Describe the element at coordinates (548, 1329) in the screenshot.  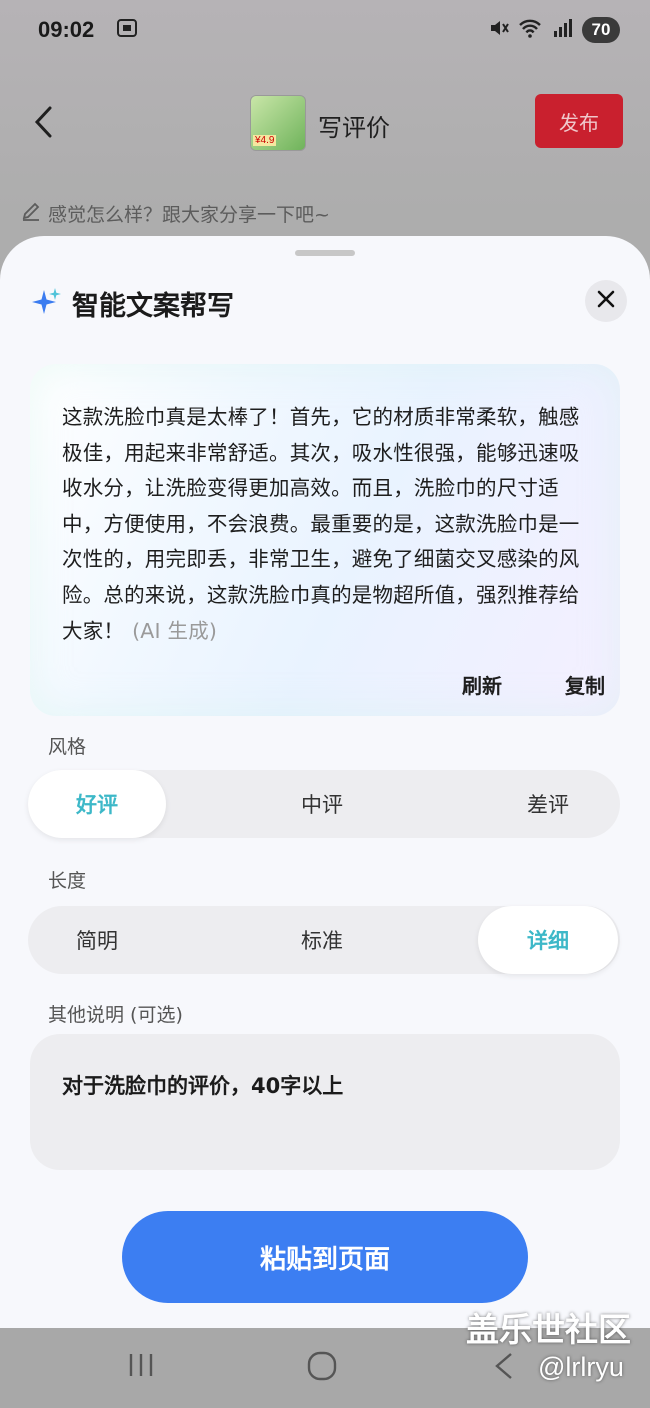
I see `watermark-community: 盖乐世社区` at that location.